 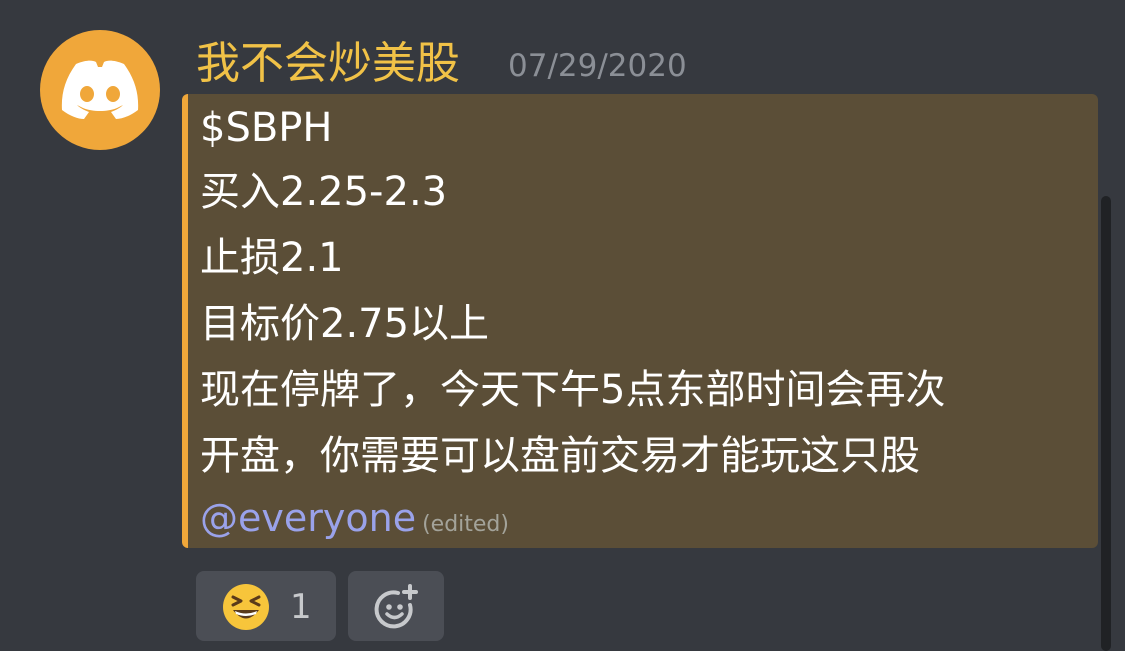 What do you see at coordinates (345, 324) in the screenshot?
I see `message-line: 目标价2.75以上` at bounding box center [345, 324].